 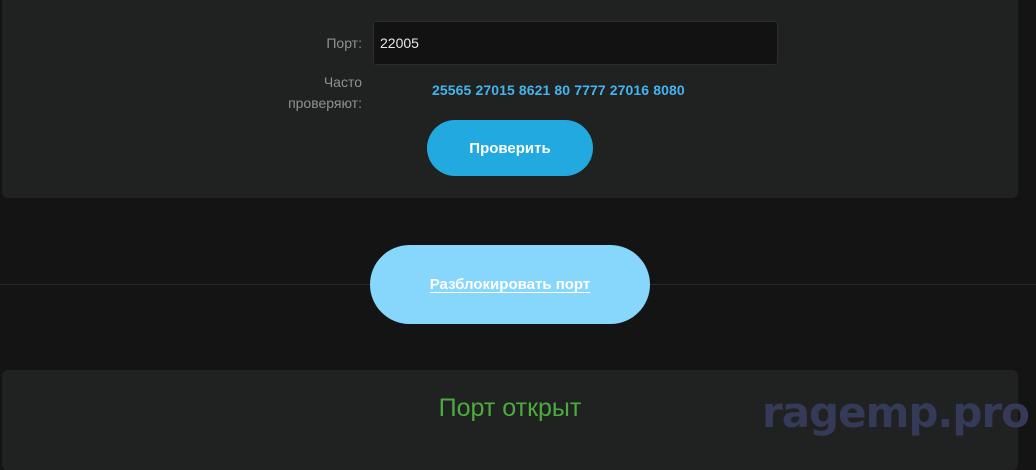 What do you see at coordinates (896, 412) in the screenshot?
I see `watermark: ragemp.pro` at bounding box center [896, 412].